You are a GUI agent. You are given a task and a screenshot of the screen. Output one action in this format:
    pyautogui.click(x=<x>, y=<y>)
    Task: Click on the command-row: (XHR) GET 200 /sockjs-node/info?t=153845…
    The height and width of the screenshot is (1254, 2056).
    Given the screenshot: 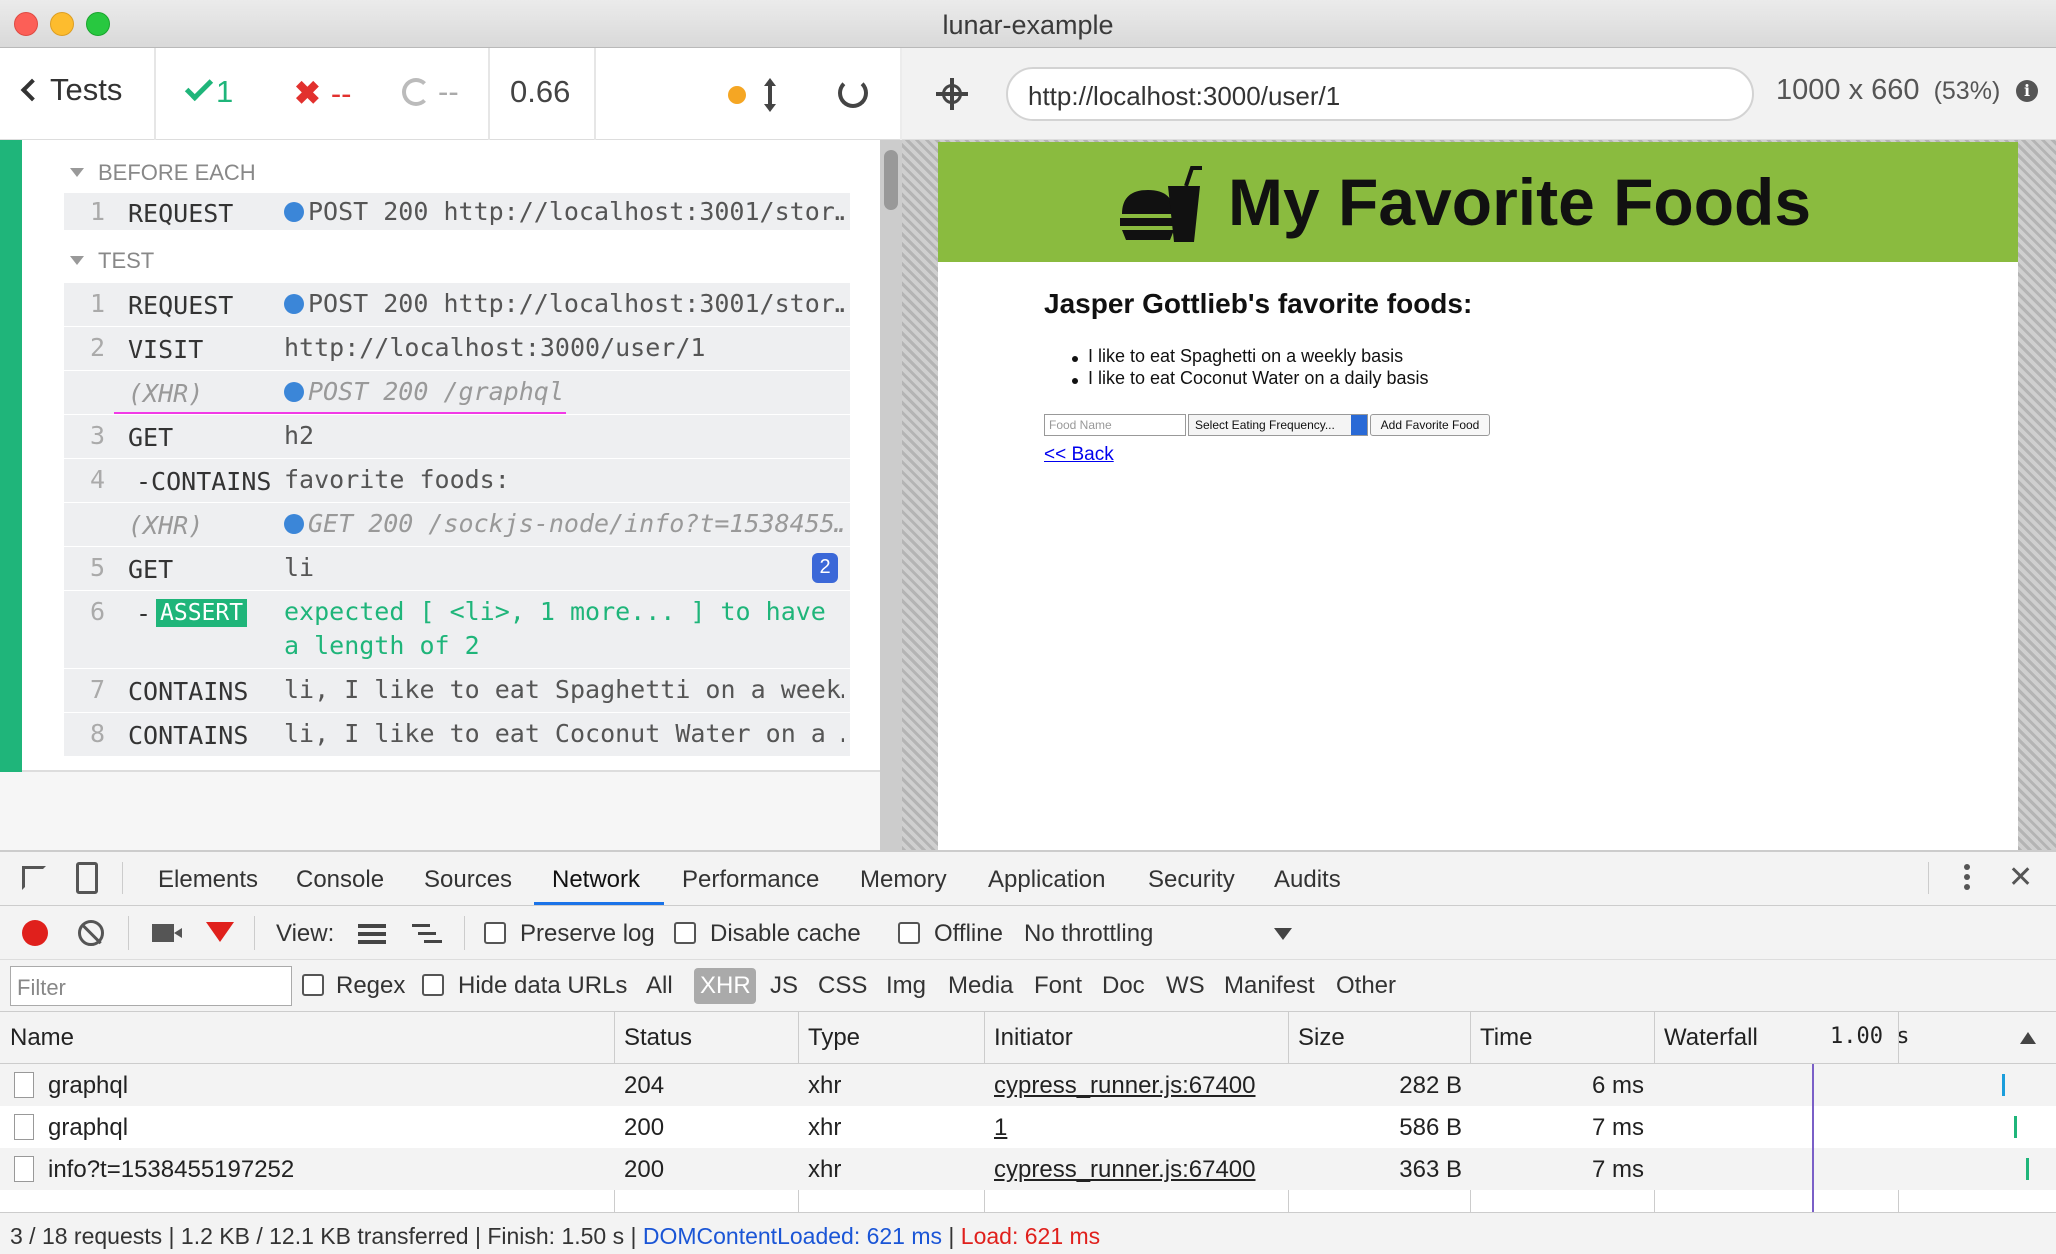 What is the action you would take?
    pyautogui.click(x=457, y=524)
    